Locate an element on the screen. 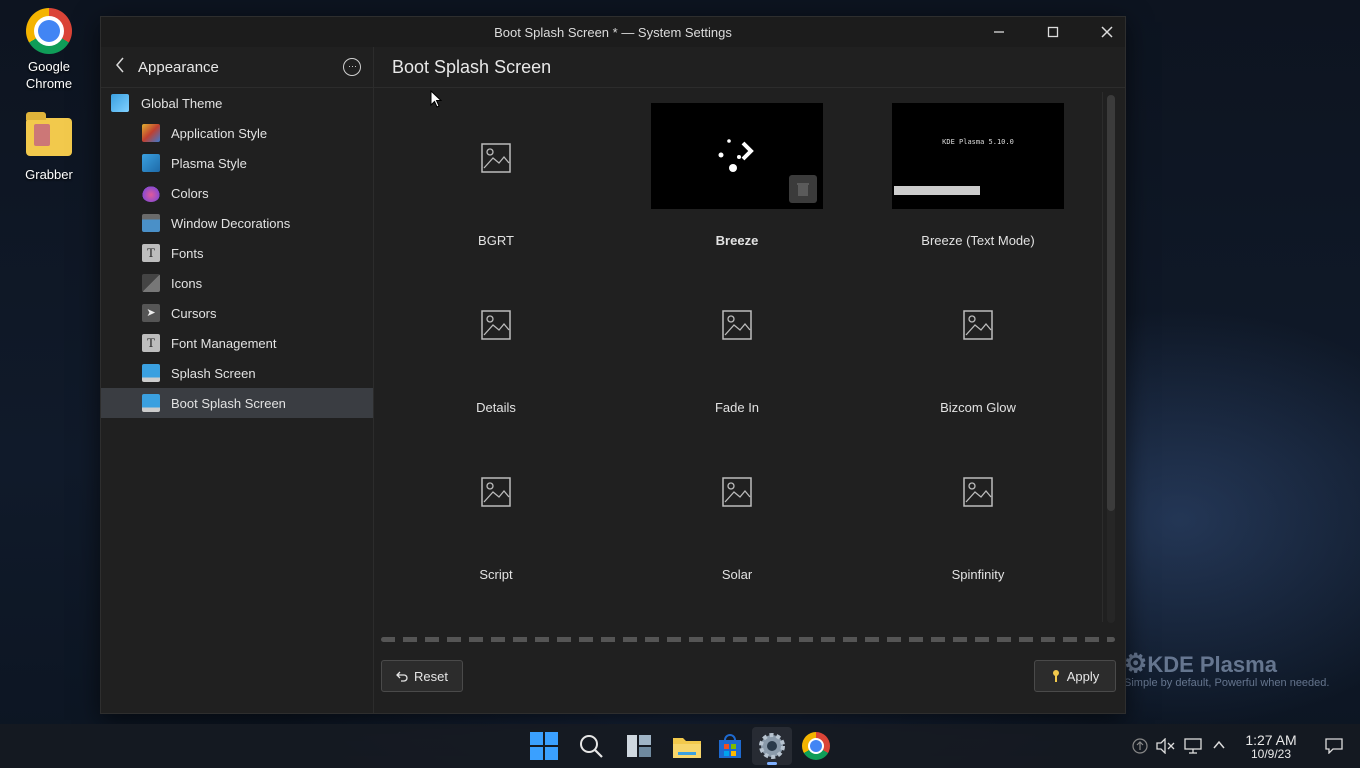 This screenshot has height=768, width=1360. clock: 1:27 AM 10/9/23 is located at coordinates (1271, 746).